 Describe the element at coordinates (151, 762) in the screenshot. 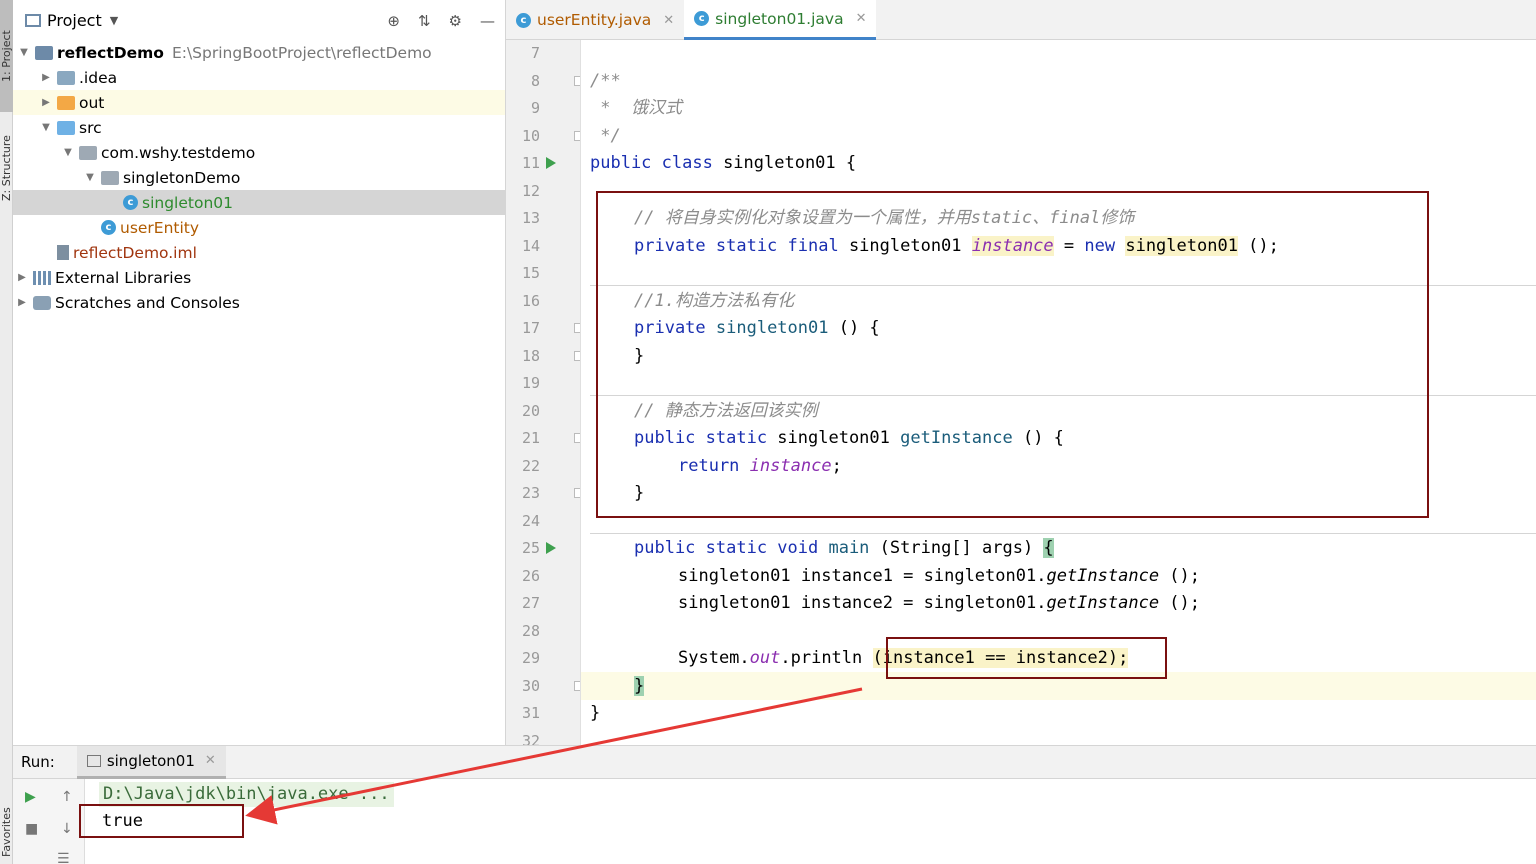

I see `tab-run-singleton01: singleton01 ✕` at that location.